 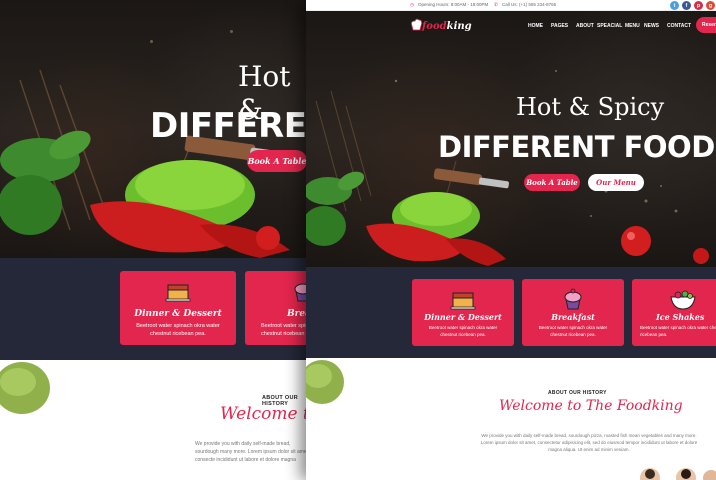 What do you see at coordinates (265, 414) in the screenshot?
I see `about-title: Welcome to T` at bounding box center [265, 414].